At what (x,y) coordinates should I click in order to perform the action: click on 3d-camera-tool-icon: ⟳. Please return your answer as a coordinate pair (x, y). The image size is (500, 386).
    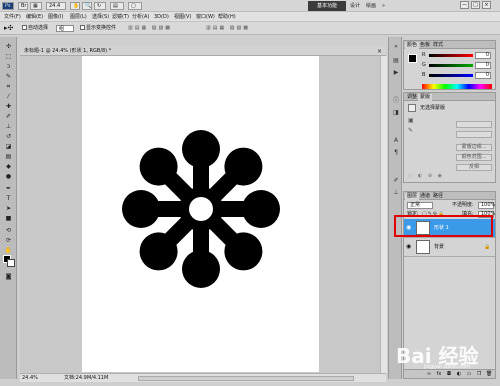
    Looking at the image, I should click on (8, 241).